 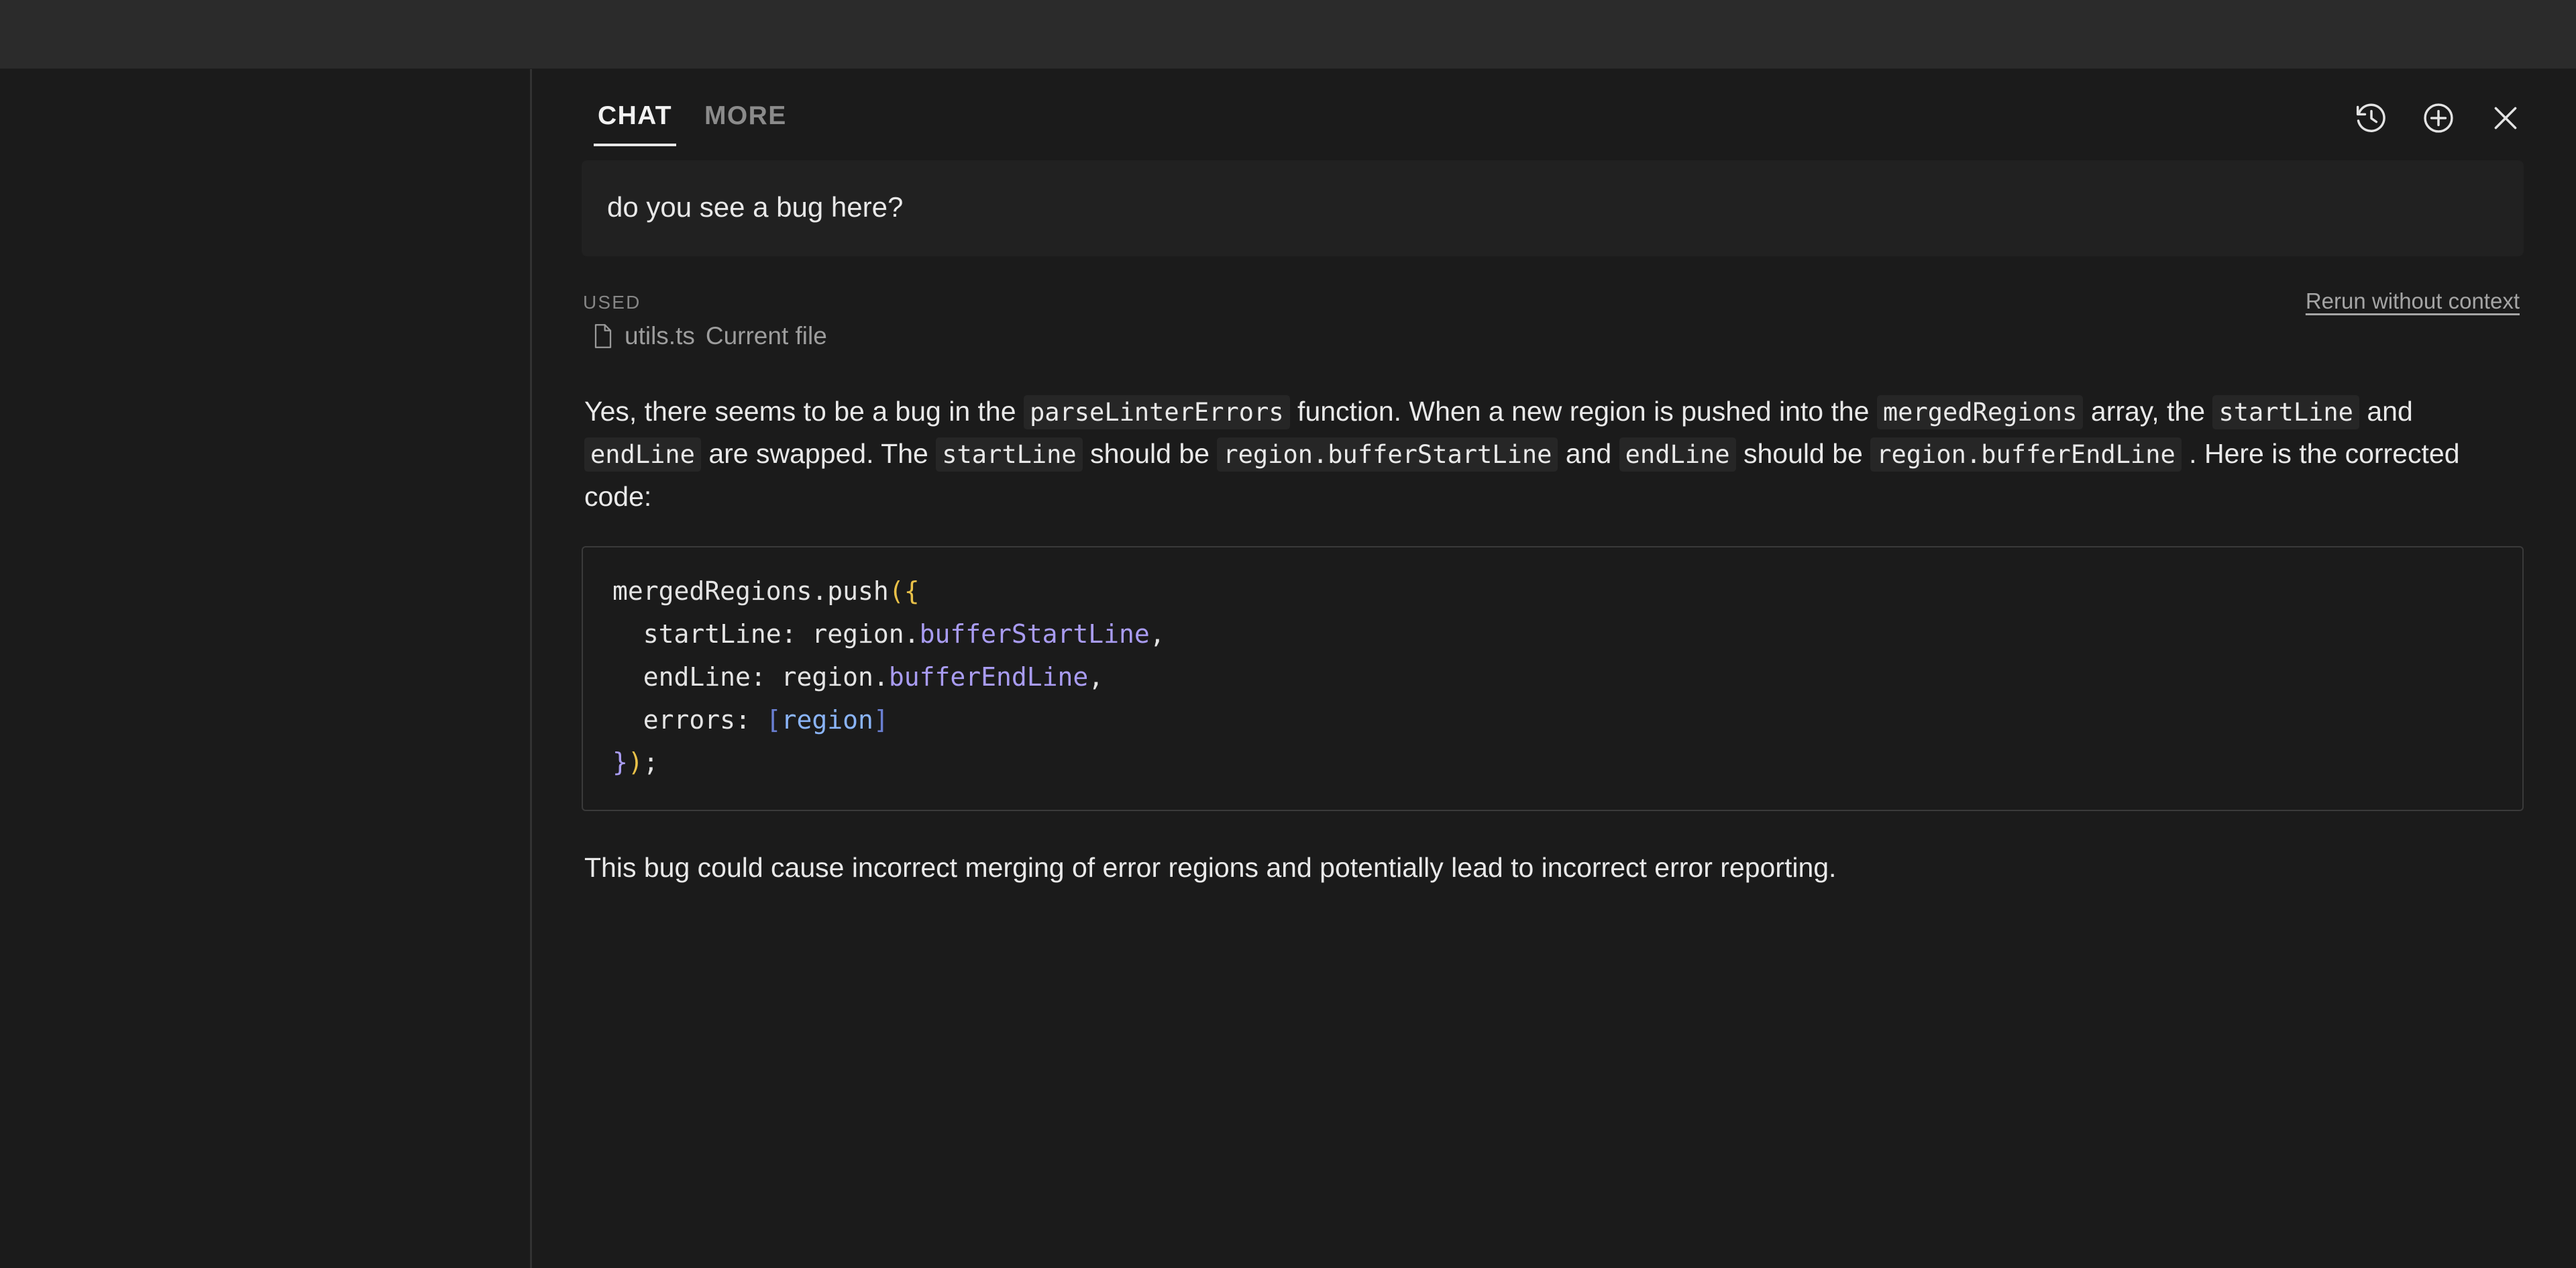 I want to click on inline-code-parse-linter-errors: parseLinterErrors, so click(x=1156, y=411).